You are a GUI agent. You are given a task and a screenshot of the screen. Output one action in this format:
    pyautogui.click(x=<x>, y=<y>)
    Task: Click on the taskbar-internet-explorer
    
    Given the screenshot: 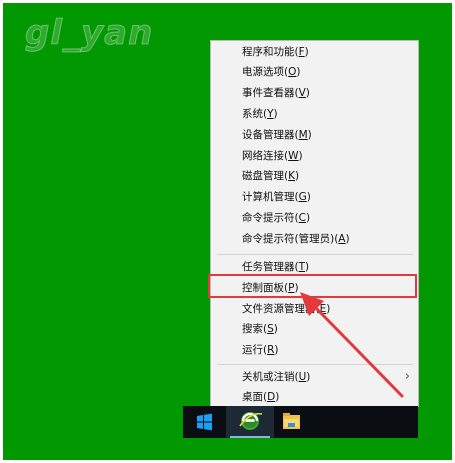 What is the action you would take?
    pyautogui.click(x=250, y=422)
    